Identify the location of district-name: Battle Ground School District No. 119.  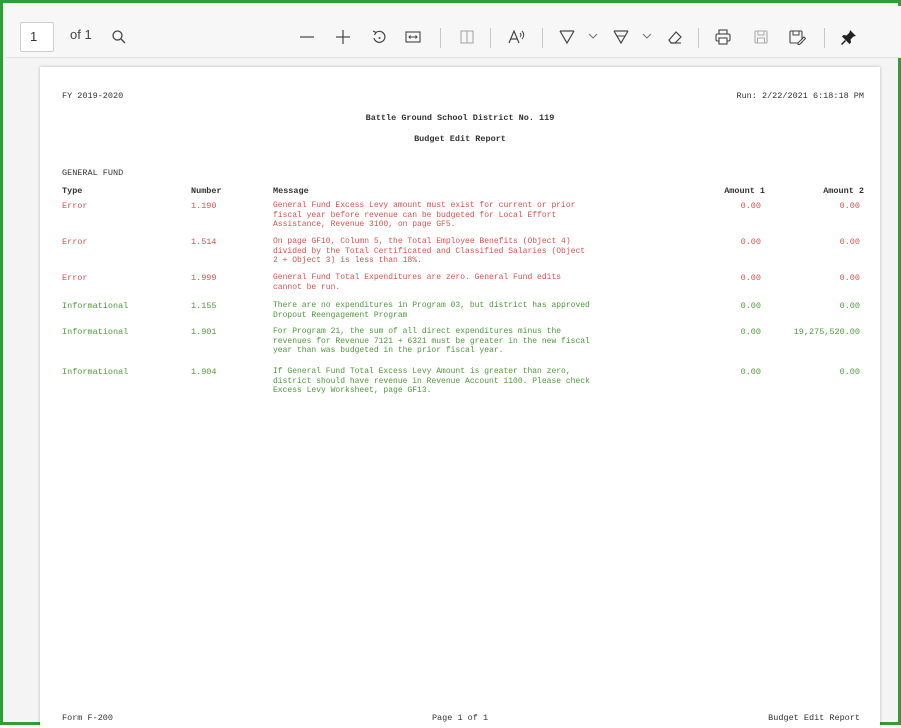
(460, 118).